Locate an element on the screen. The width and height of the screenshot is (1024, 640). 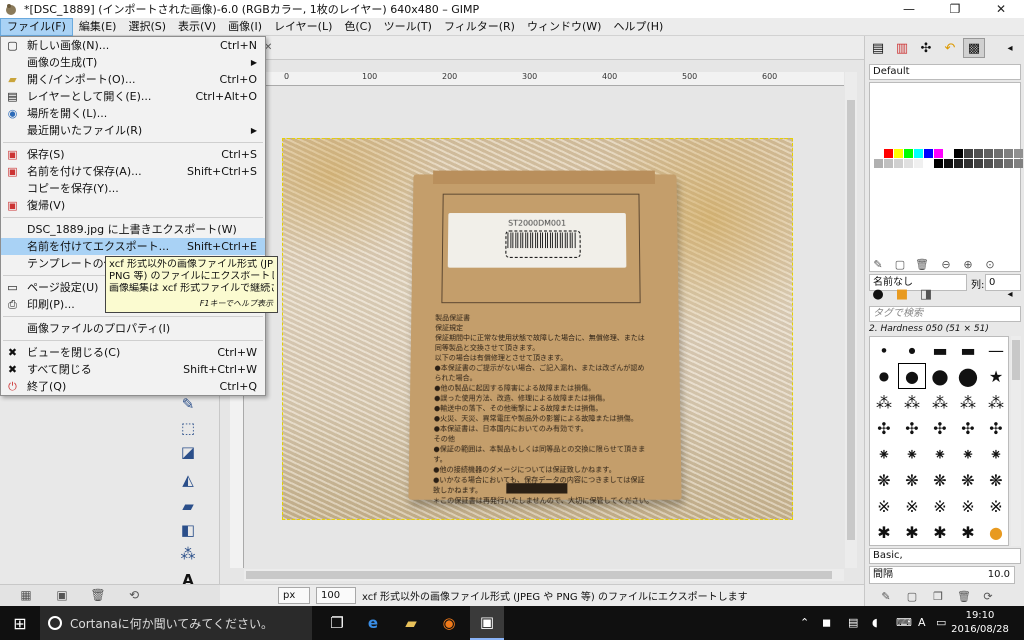
flip-tool-icon: ◧ is located at coordinates (188, 530).